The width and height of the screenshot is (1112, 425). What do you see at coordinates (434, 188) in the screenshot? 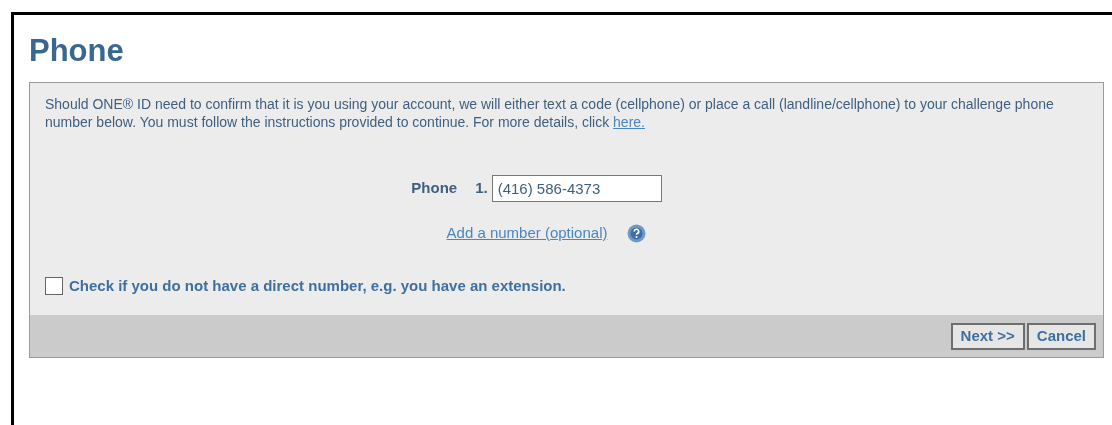
I see `phone-label: Phone` at bounding box center [434, 188].